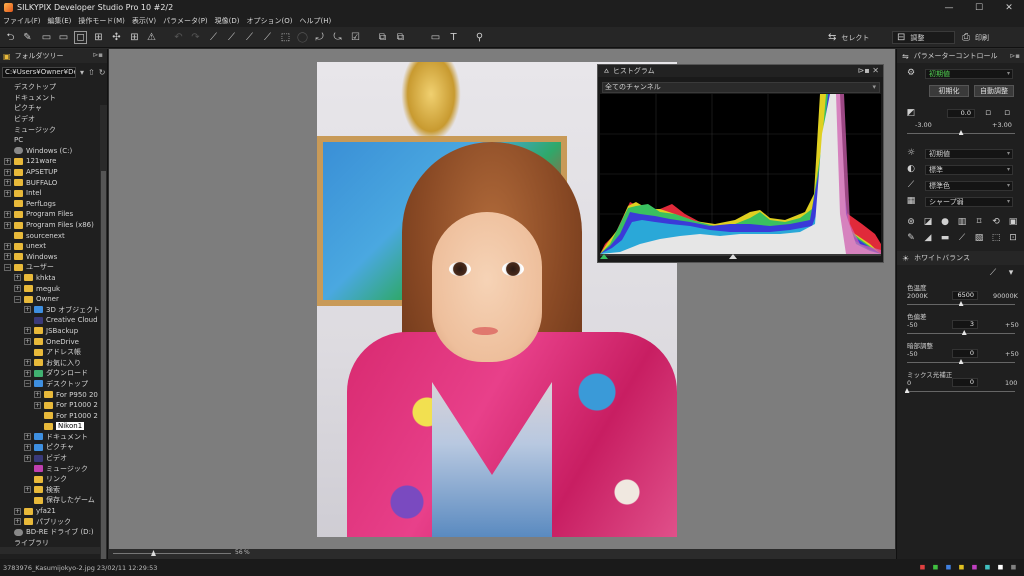 The image size is (1024, 576). I want to click on tree-item: sourcenext, so click(50, 235).